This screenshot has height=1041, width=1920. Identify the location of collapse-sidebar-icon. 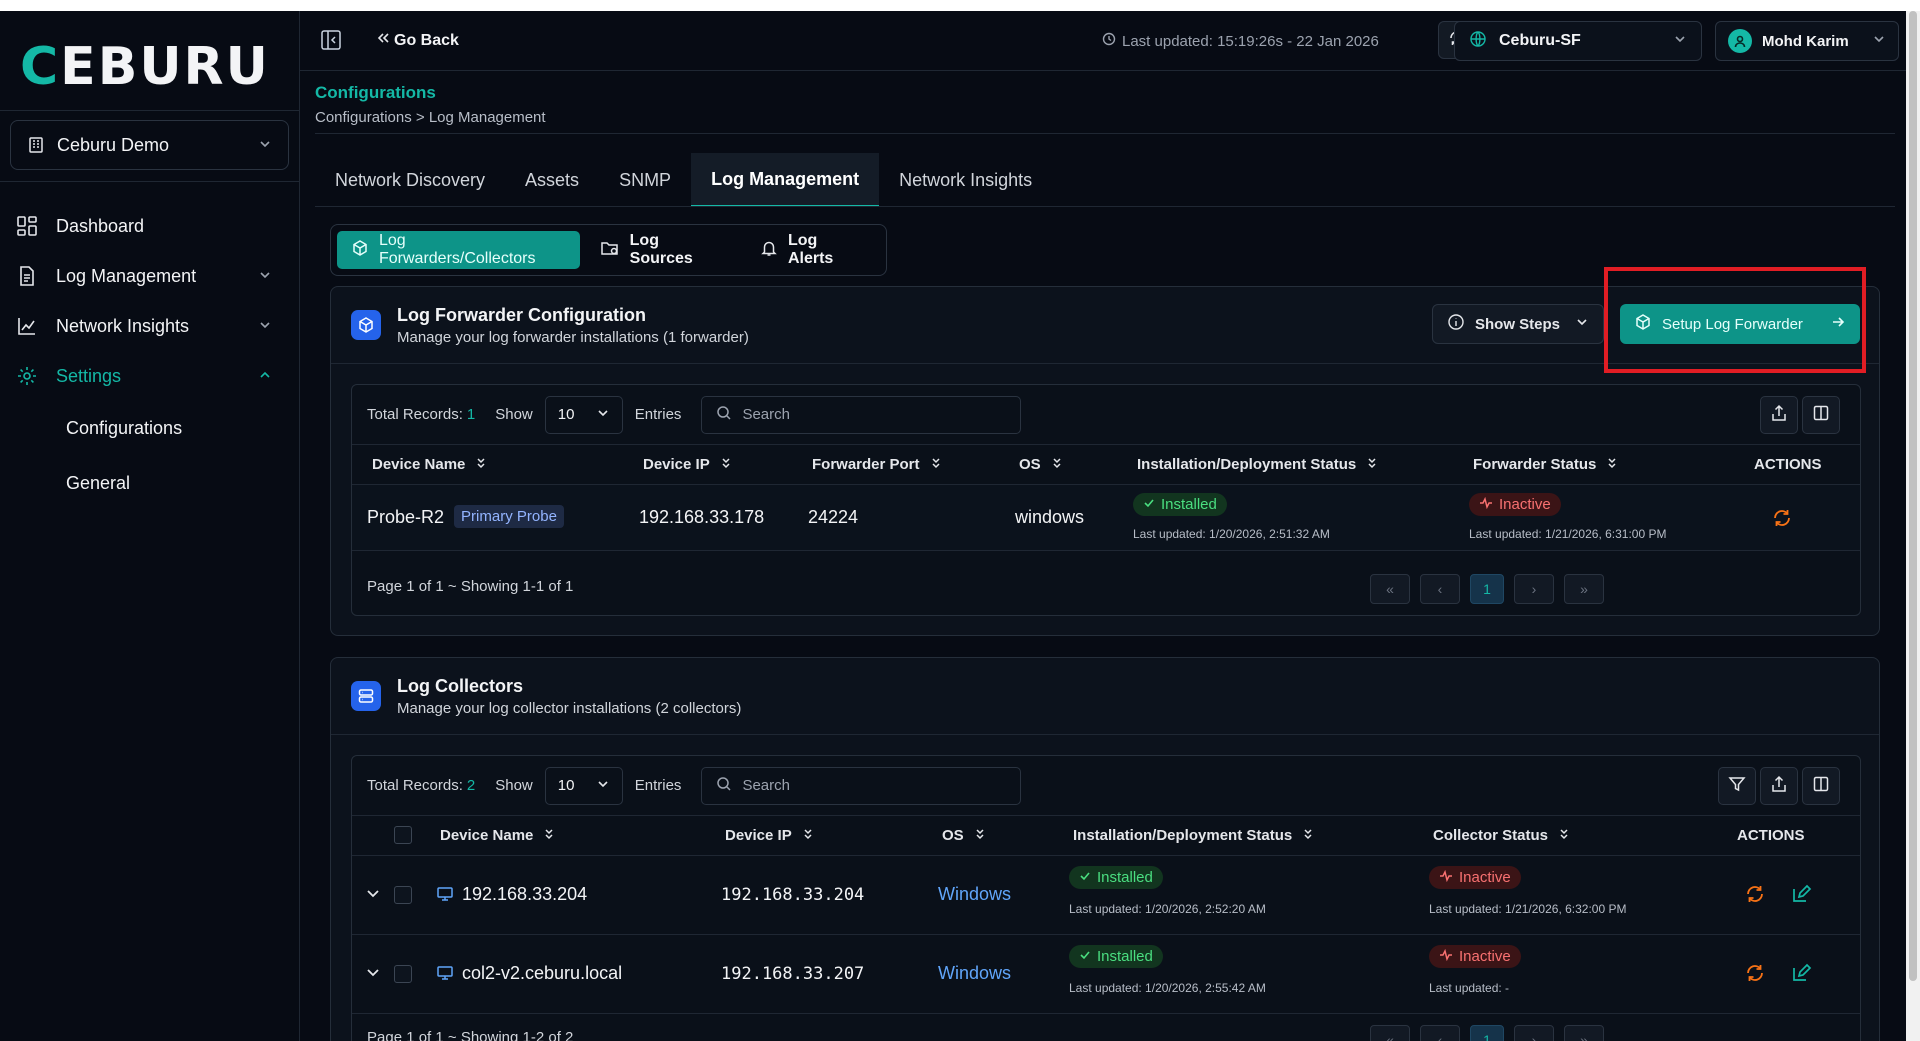
(331, 40).